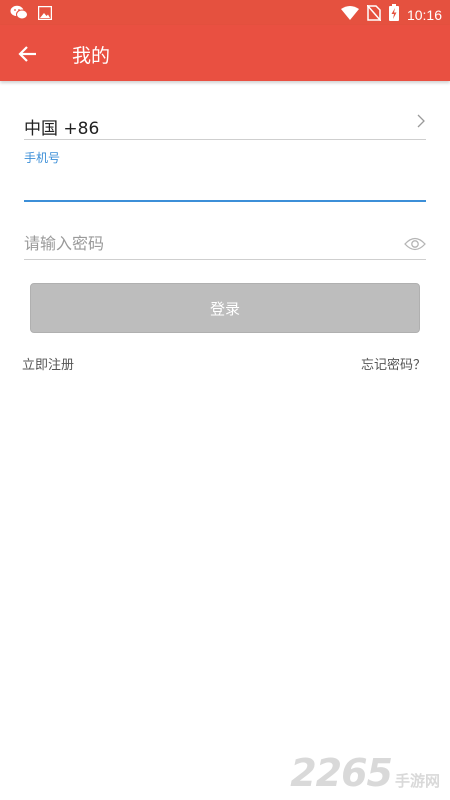 This screenshot has height=800, width=450. I want to click on no-sim-icon, so click(374, 14).